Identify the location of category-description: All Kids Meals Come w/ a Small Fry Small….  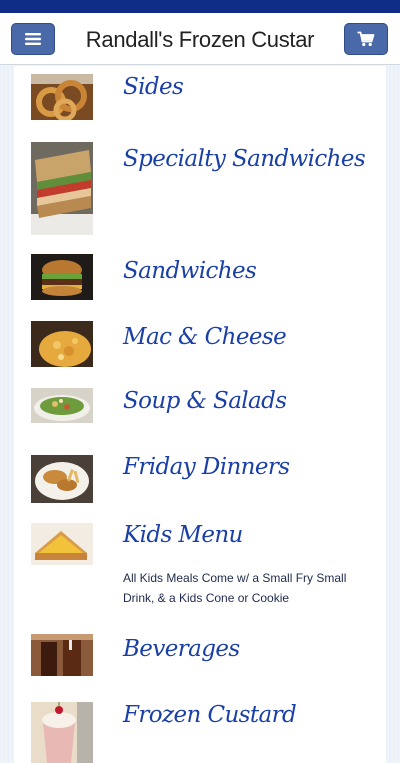
(235, 588).